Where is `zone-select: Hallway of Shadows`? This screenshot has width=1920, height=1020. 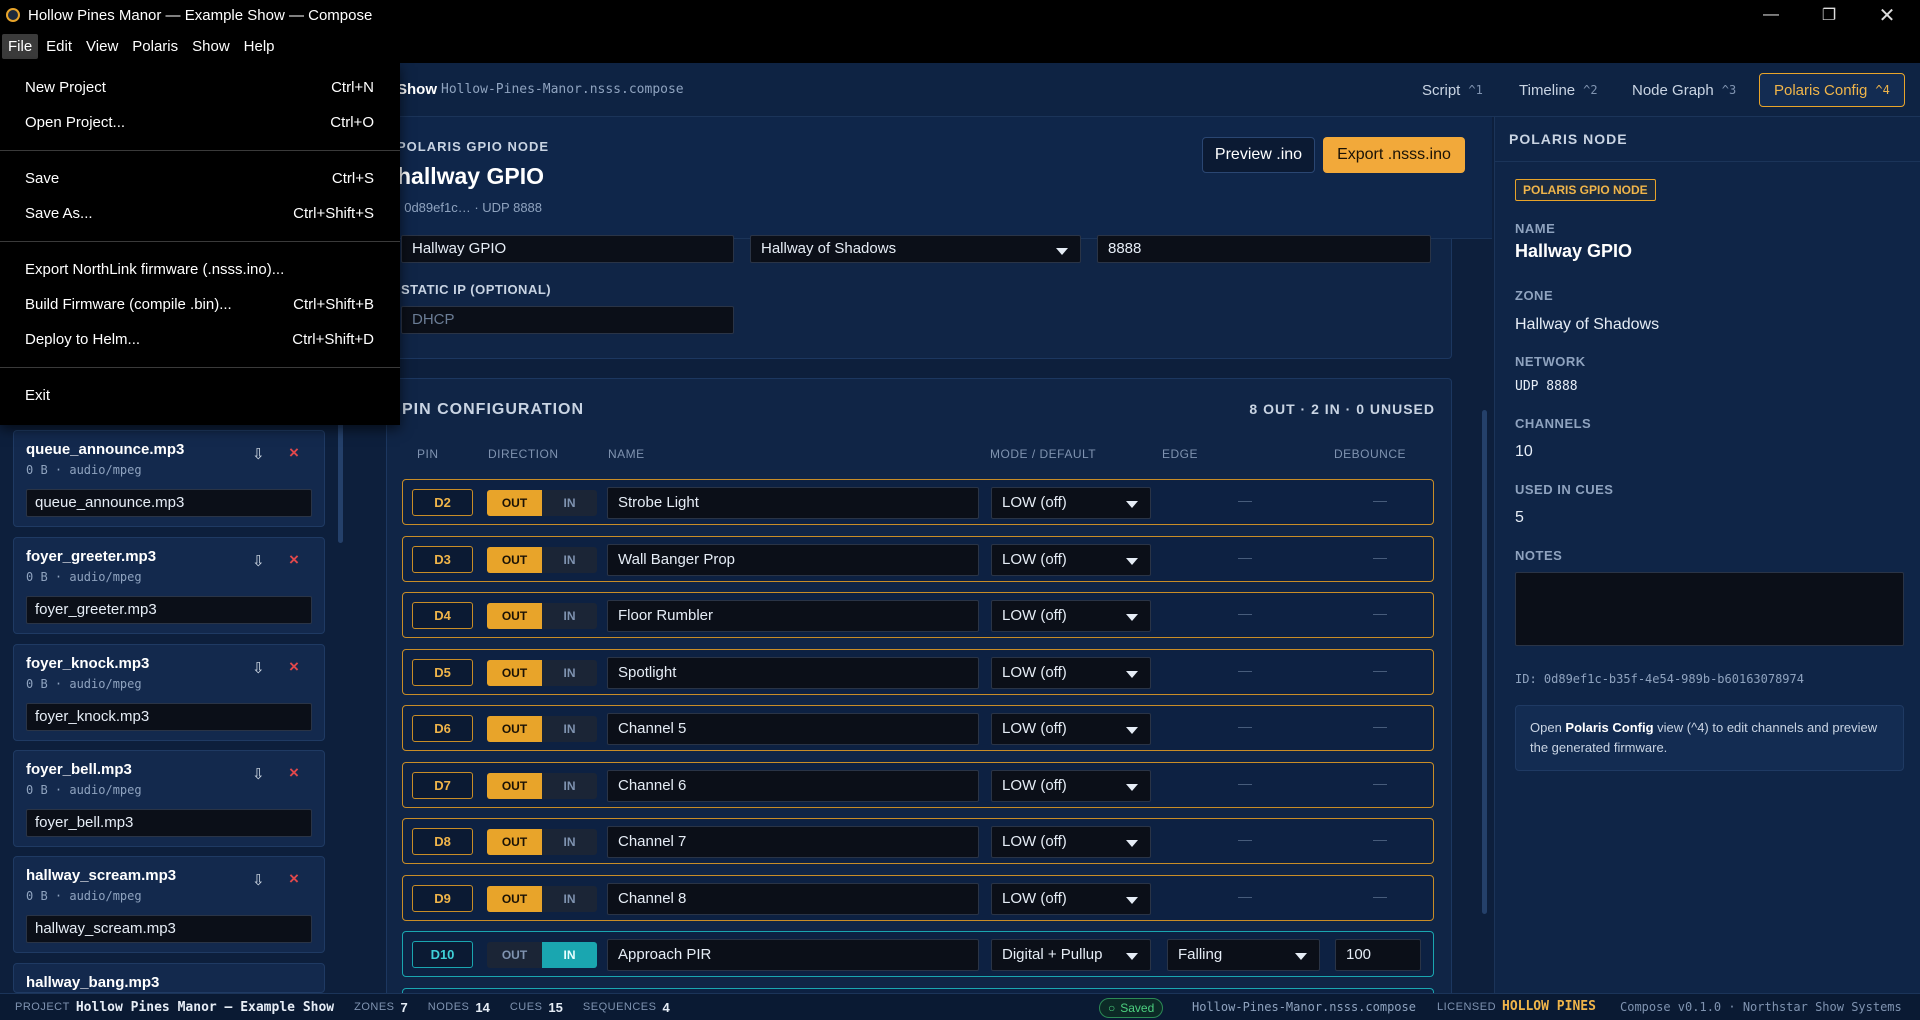
zone-select: Hallway of Shadows is located at coordinates (915, 249).